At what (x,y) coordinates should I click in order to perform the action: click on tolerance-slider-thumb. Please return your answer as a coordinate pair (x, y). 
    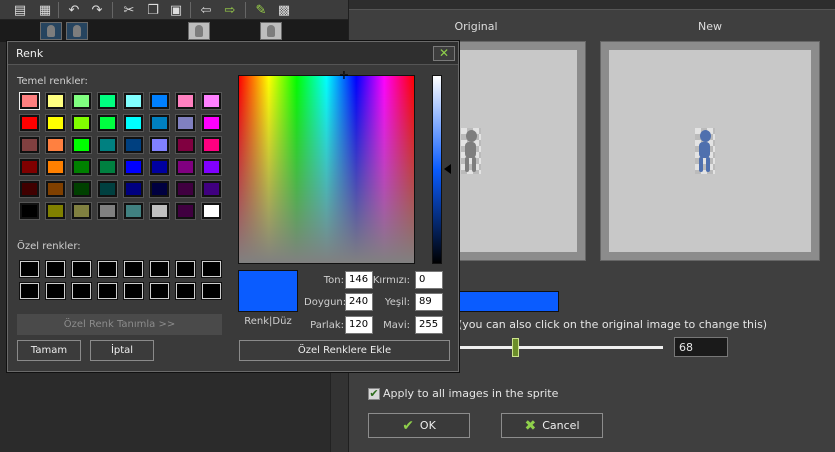
    Looking at the image, I should click on (515, 347).